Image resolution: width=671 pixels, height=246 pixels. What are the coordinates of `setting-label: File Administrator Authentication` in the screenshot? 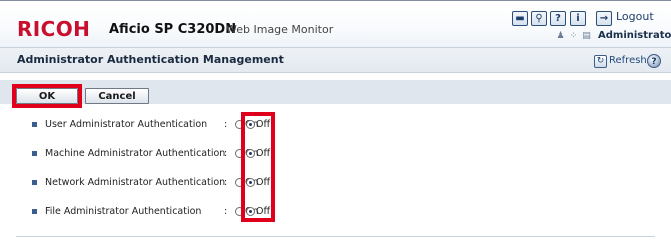 It's located at (123, 211).